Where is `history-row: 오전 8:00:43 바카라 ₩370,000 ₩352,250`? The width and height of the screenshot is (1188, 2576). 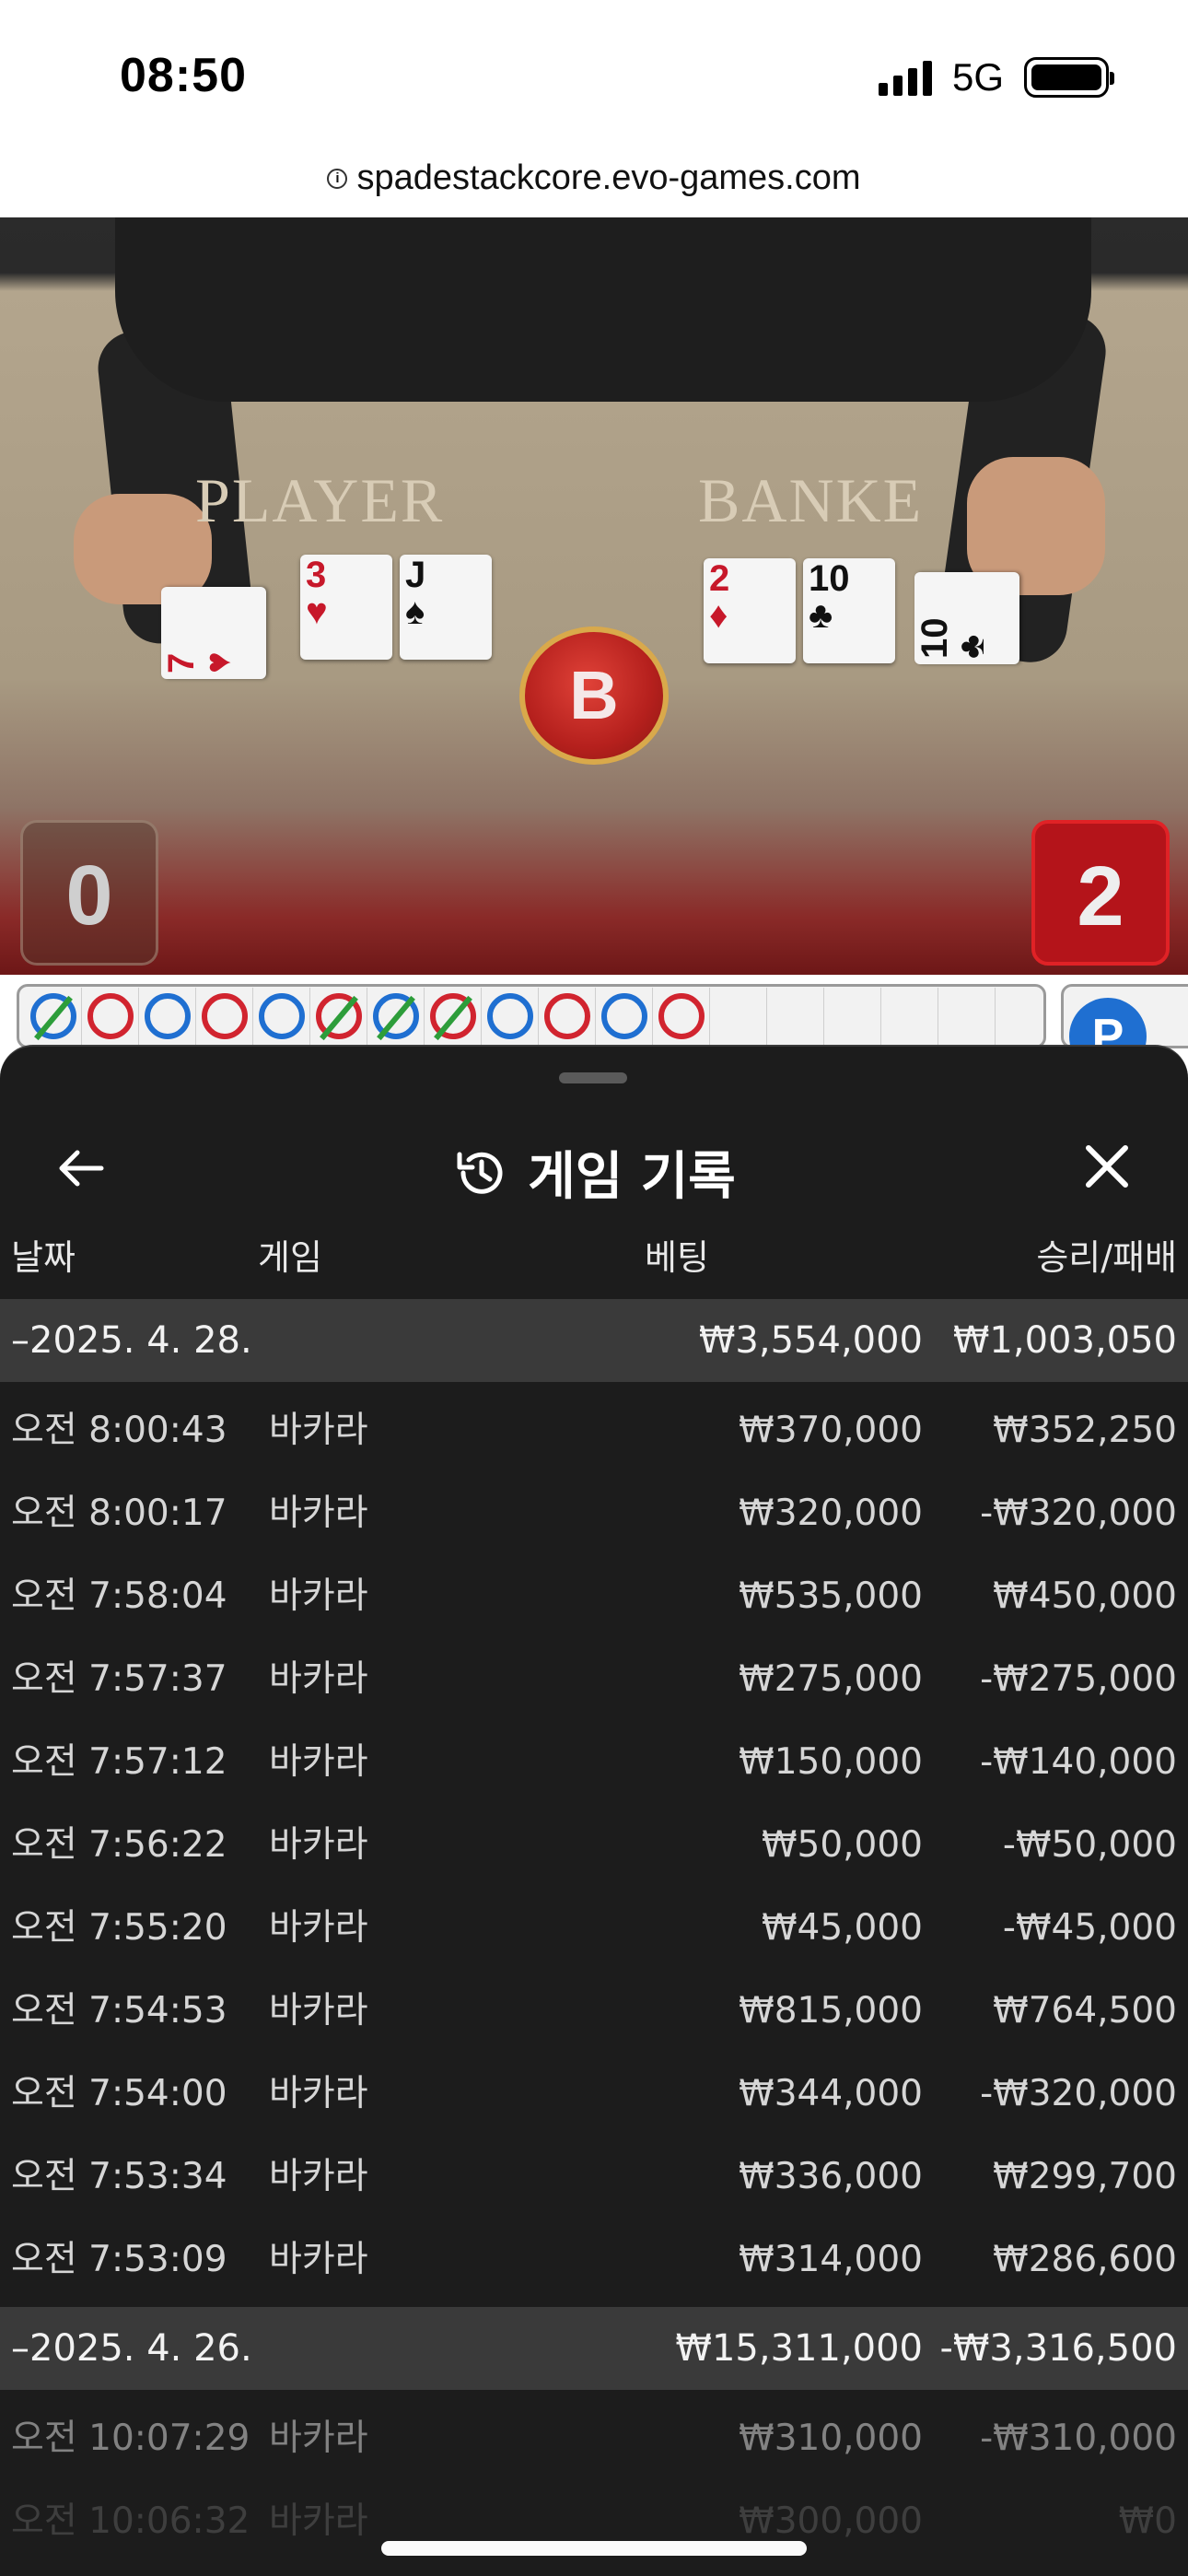
history-row: 오전 8:00:43 바카라 ₩370,000 ₩352,250 is located at coordinates (594, 1430).